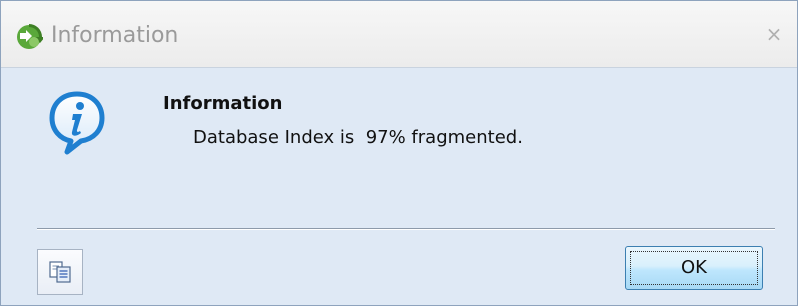 This screenshot has width=798, height=306. I want to click on copy-icon, so click(60, 272).